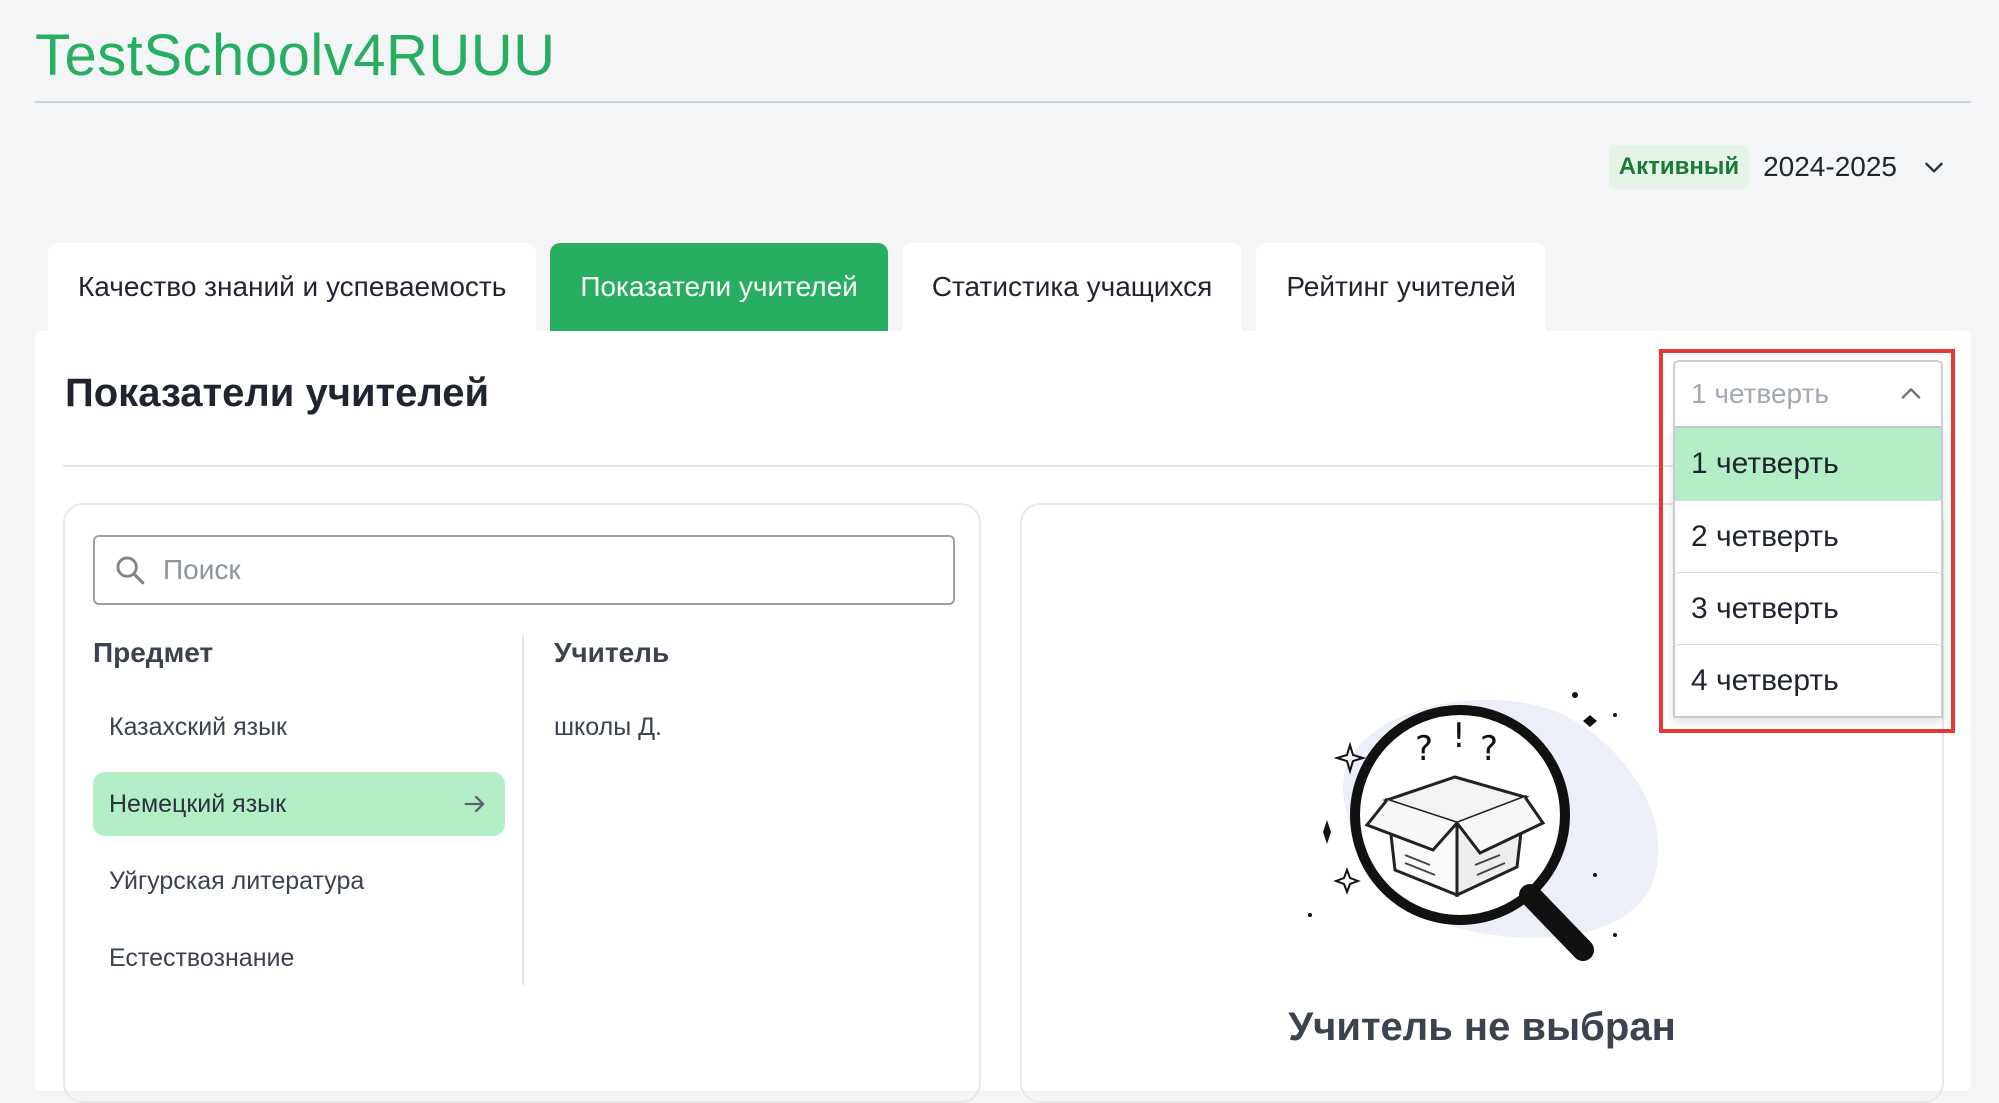 The height and width of the screenshot is (1103, 1999). Describe the element at coordinates (299, 804) in the screenshot. I see `subject-item-selected: Немецкий язык` at that location.